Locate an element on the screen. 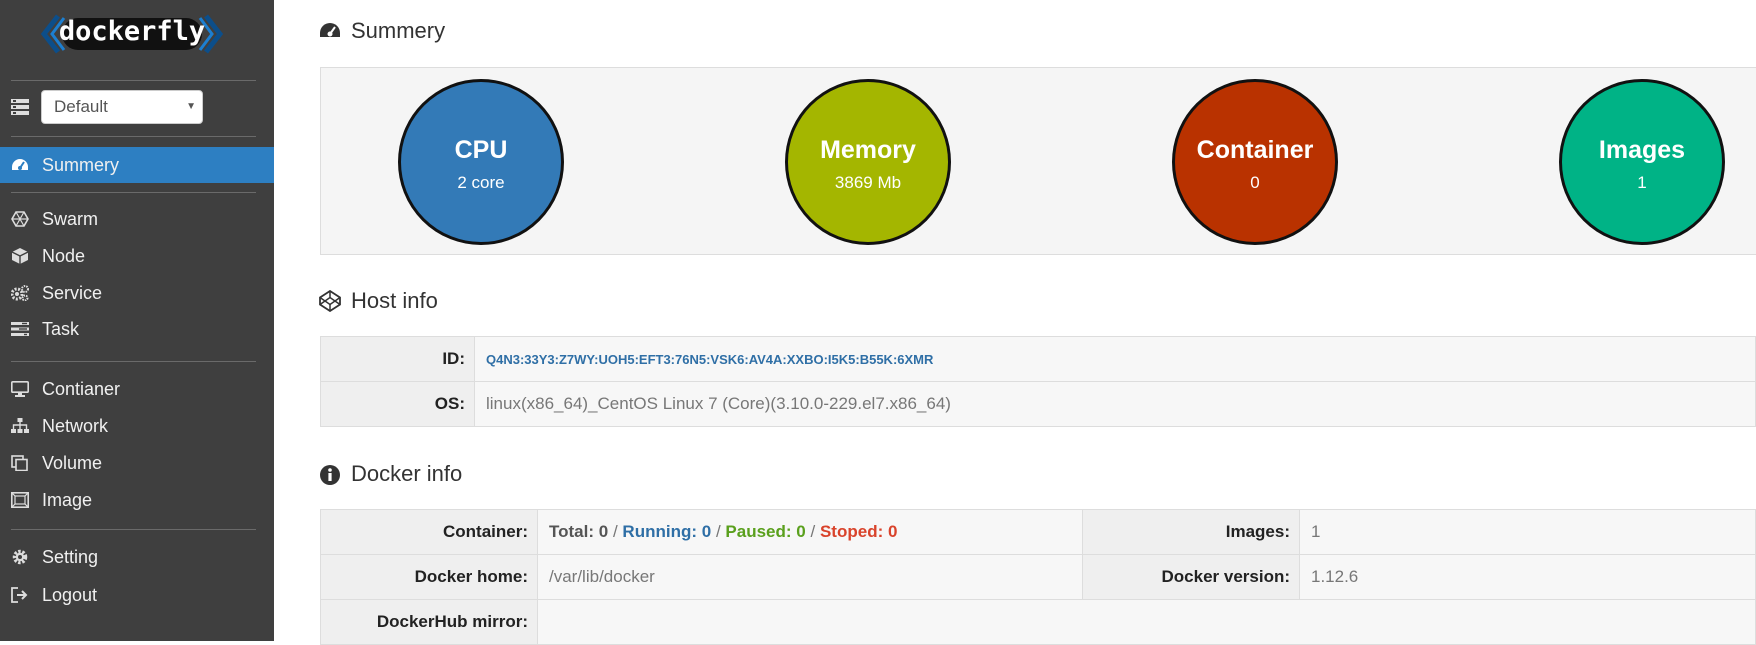 This screenshot has width=1756, height=645. stat-value: 1 is located at coordinates (1642, 182).